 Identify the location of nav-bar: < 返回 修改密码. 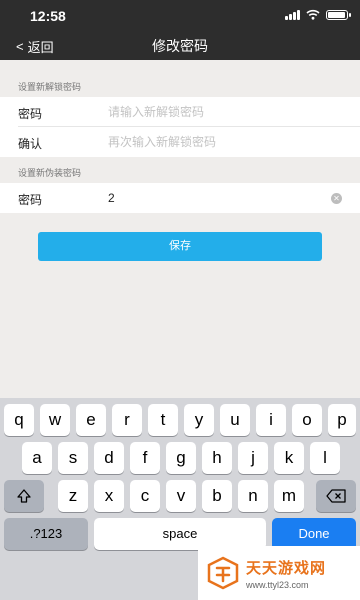
(180, 45).